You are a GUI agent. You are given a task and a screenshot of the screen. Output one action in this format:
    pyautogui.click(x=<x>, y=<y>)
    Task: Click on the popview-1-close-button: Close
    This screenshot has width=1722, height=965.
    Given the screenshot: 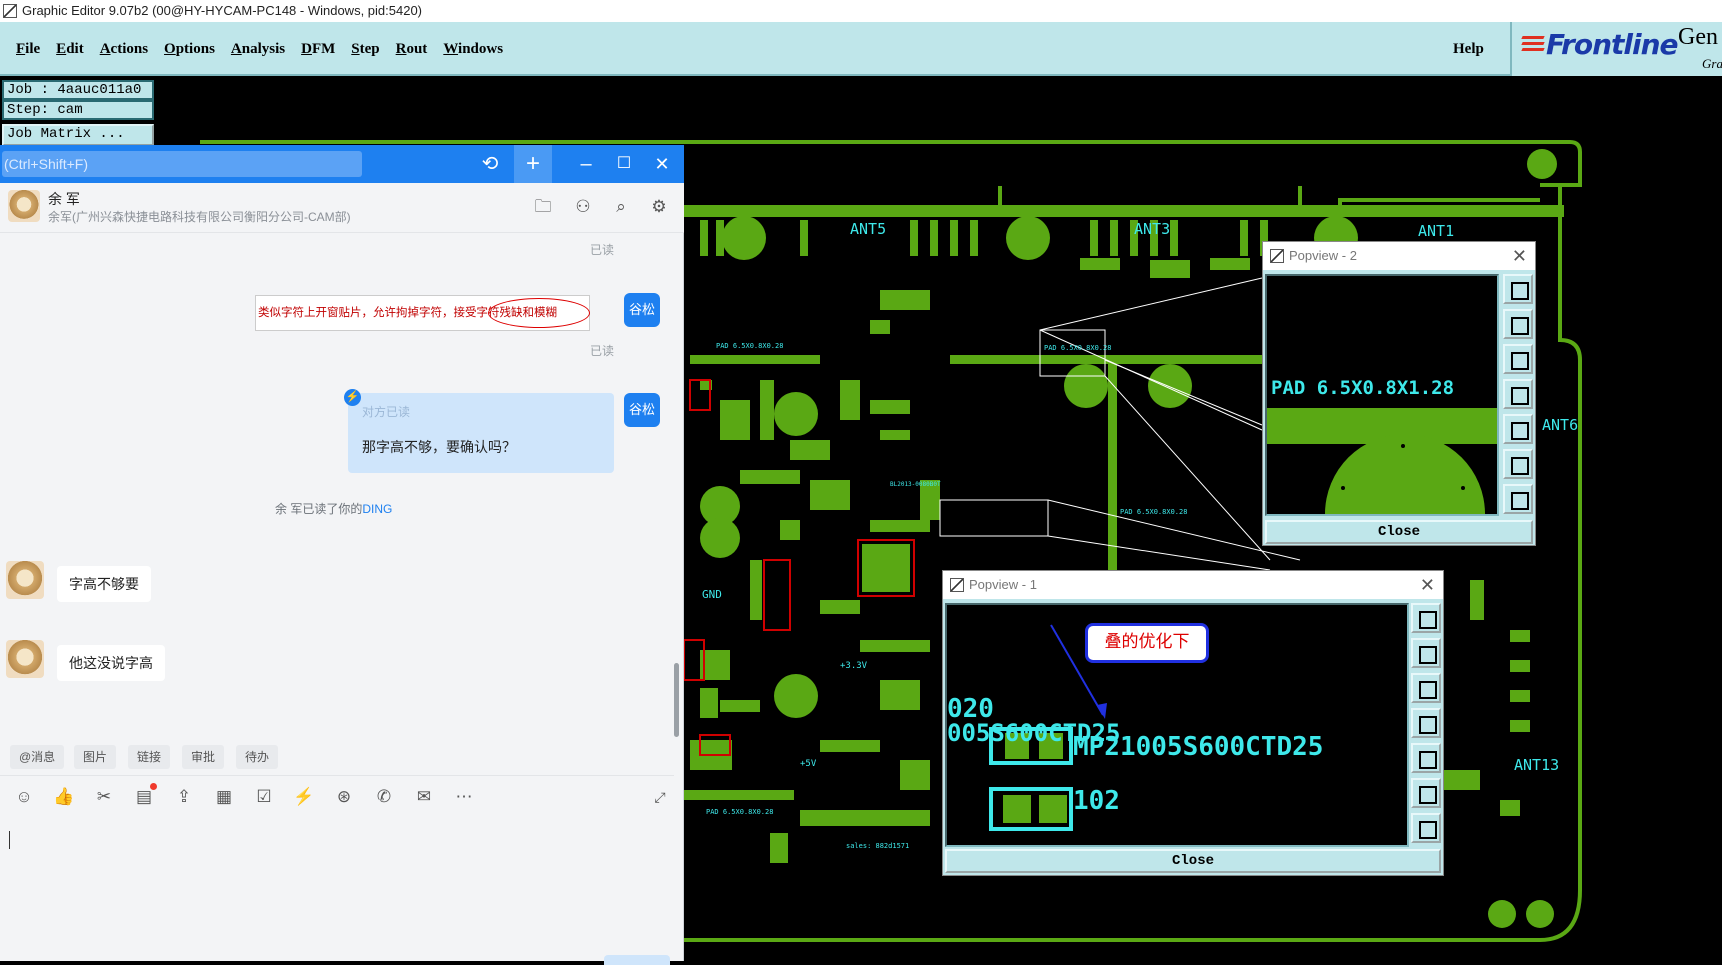 What is the action you would take?
    pyautogui.click(x=1193, y=861)
    